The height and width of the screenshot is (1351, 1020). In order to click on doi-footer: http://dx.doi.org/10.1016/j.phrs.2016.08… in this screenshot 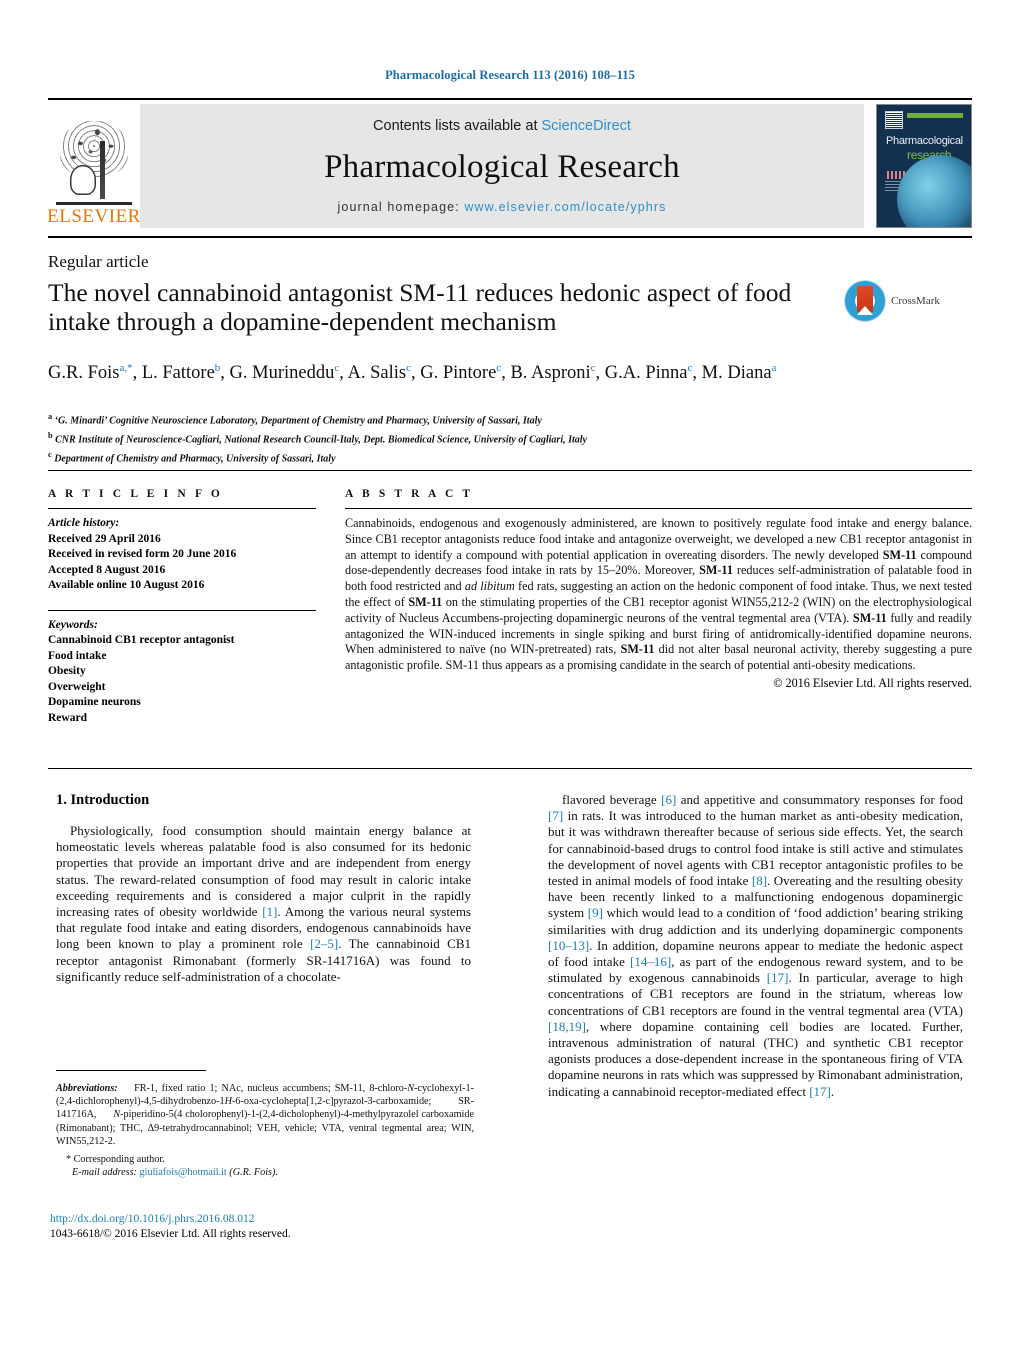, I will do `click(260, 1226)`.